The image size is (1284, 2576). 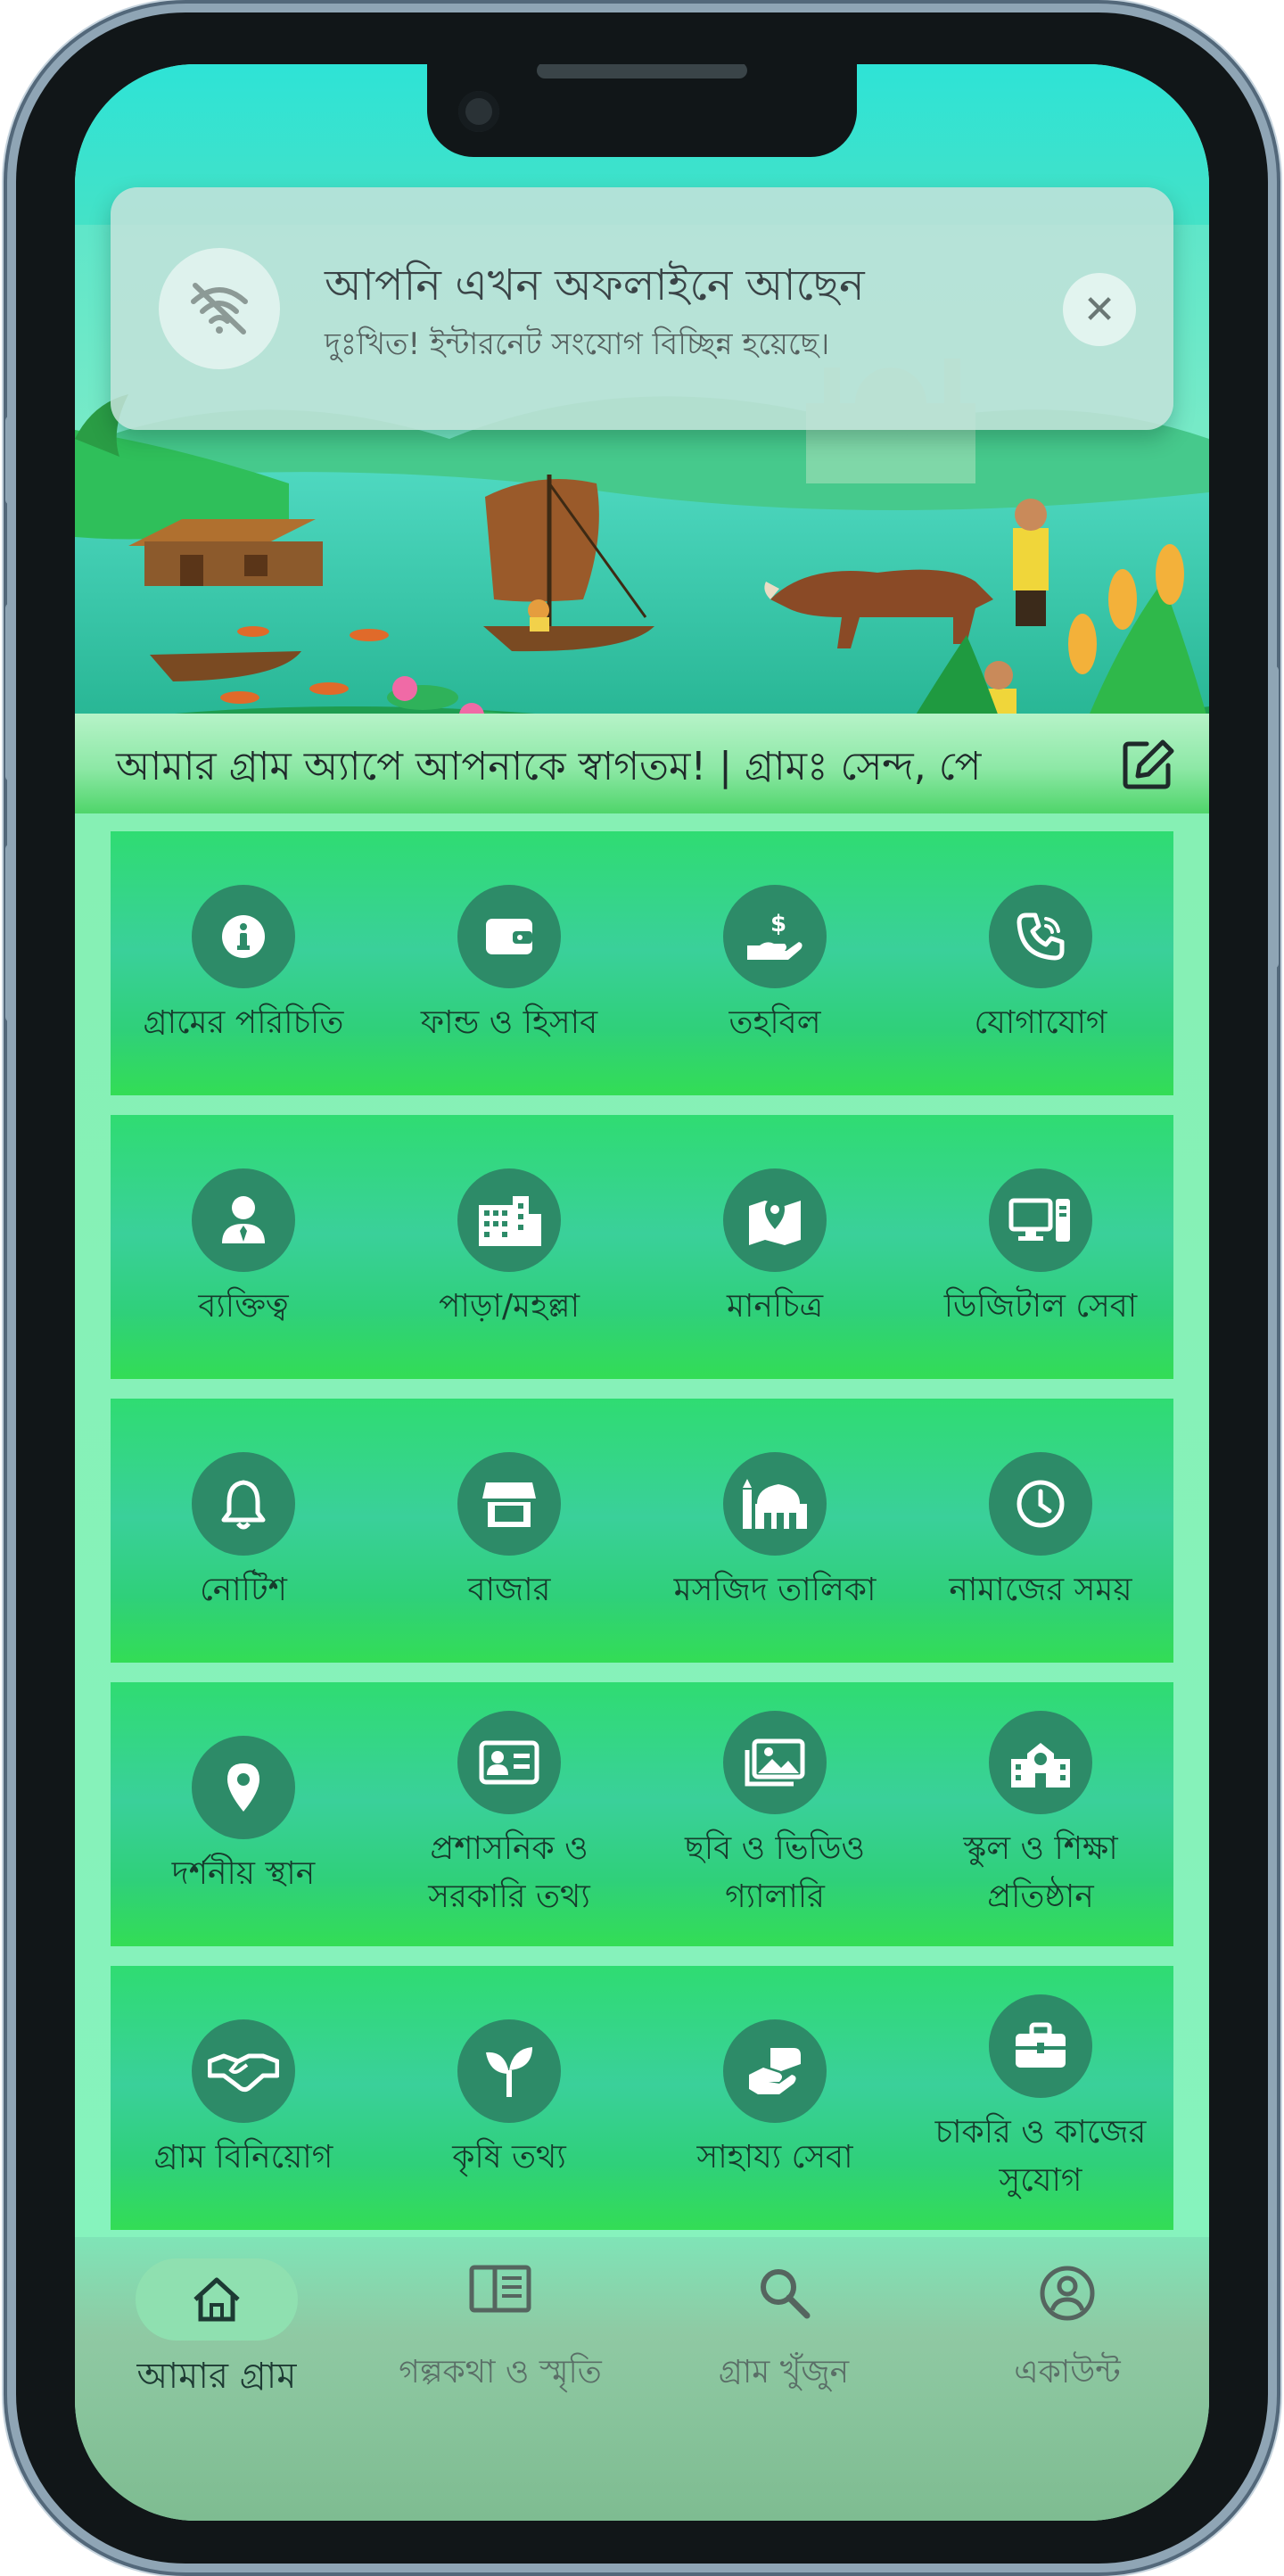 What do you see at coordinates (478, 112) in the screenshot?
I see `camera-icon` at bounding box center [478, 112].